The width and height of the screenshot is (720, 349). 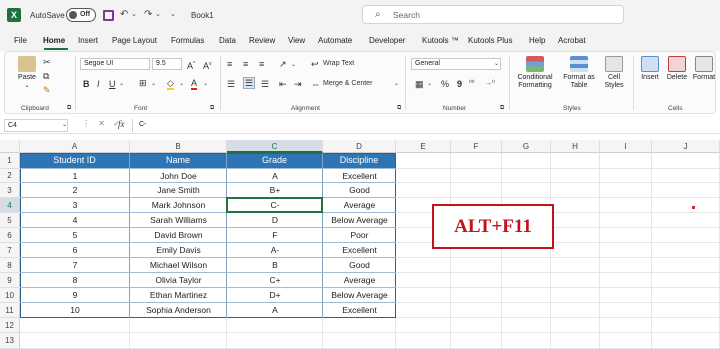 What do you see at coordinates (10, 295) in the screenshot?
I see `row-header-10: 10` at bounding box center [10, 295].